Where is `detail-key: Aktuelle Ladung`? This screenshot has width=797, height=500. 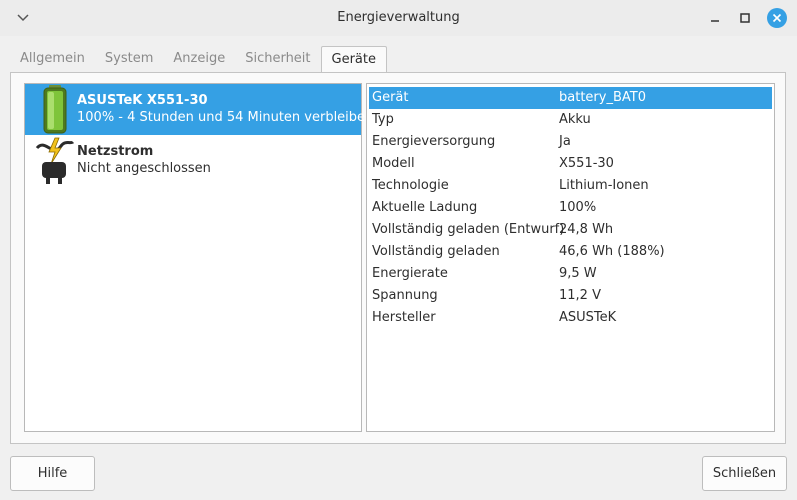
detail-key: Aktuelle Ladung is located at coordinates (425, 207).